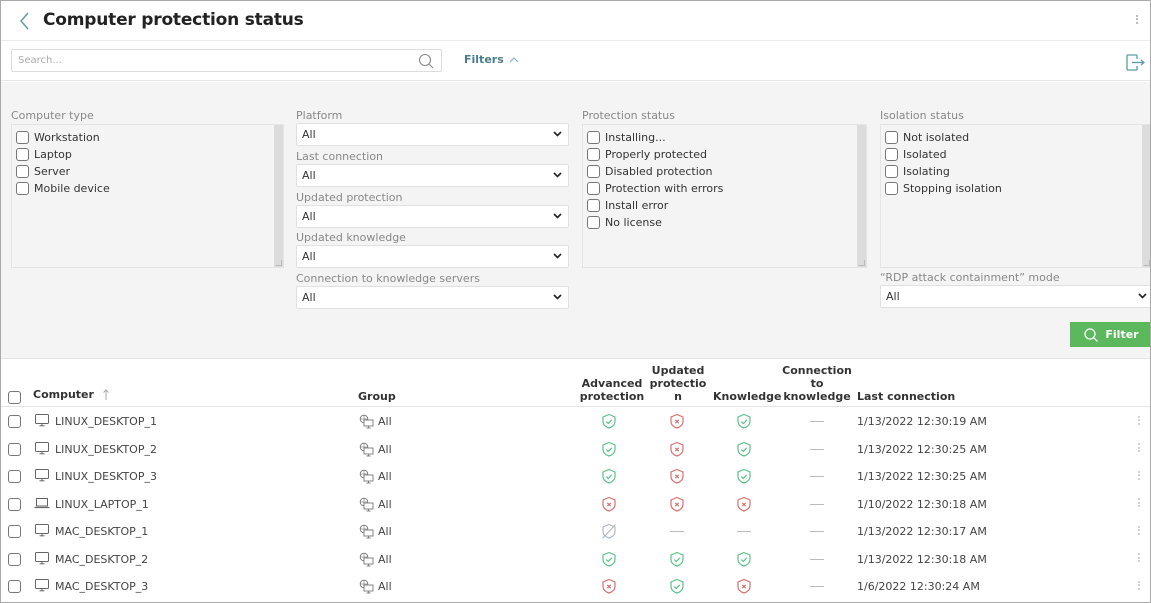  I want to click on computer-cell: LINUX_DESKTOP_3, so click(95, 476).